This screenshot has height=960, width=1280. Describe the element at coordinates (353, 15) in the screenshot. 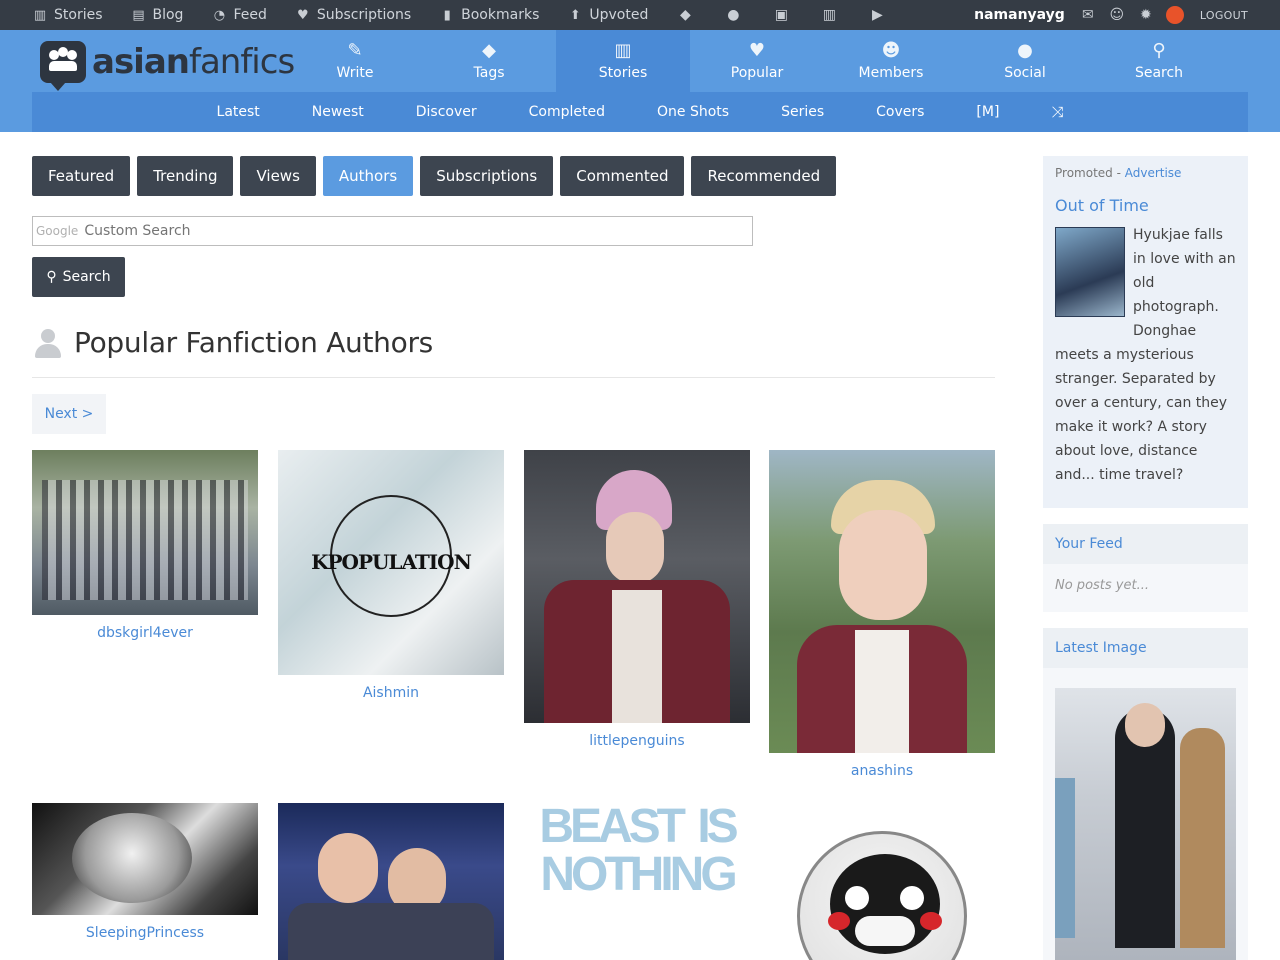

I see `topbar-subscriptions-link: ♥ Subscriptions` at that location.